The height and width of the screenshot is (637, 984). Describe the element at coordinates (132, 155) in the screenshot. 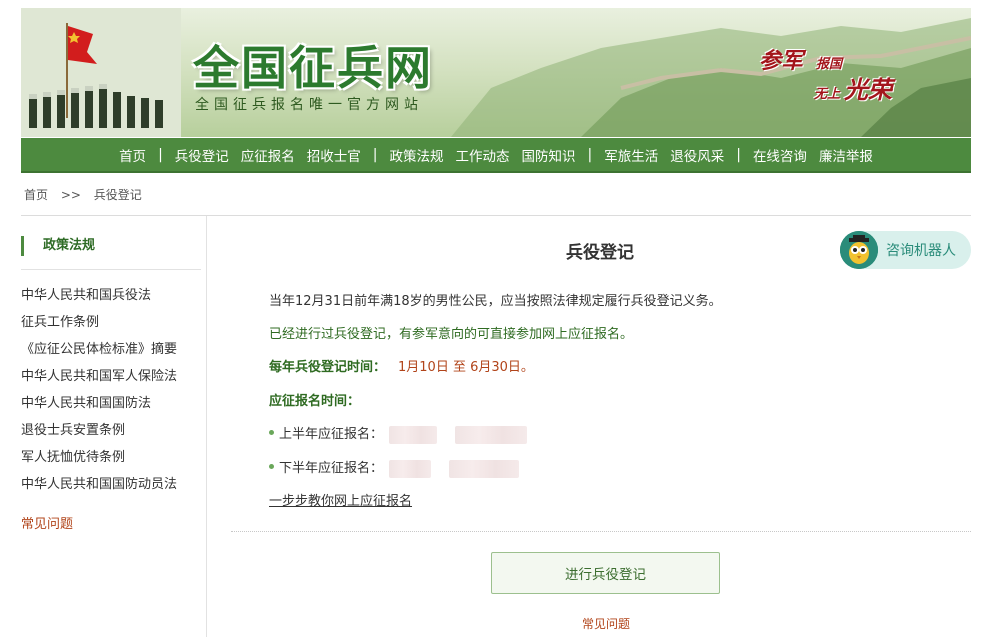

I see `nav-item-home: 首页` at that location.